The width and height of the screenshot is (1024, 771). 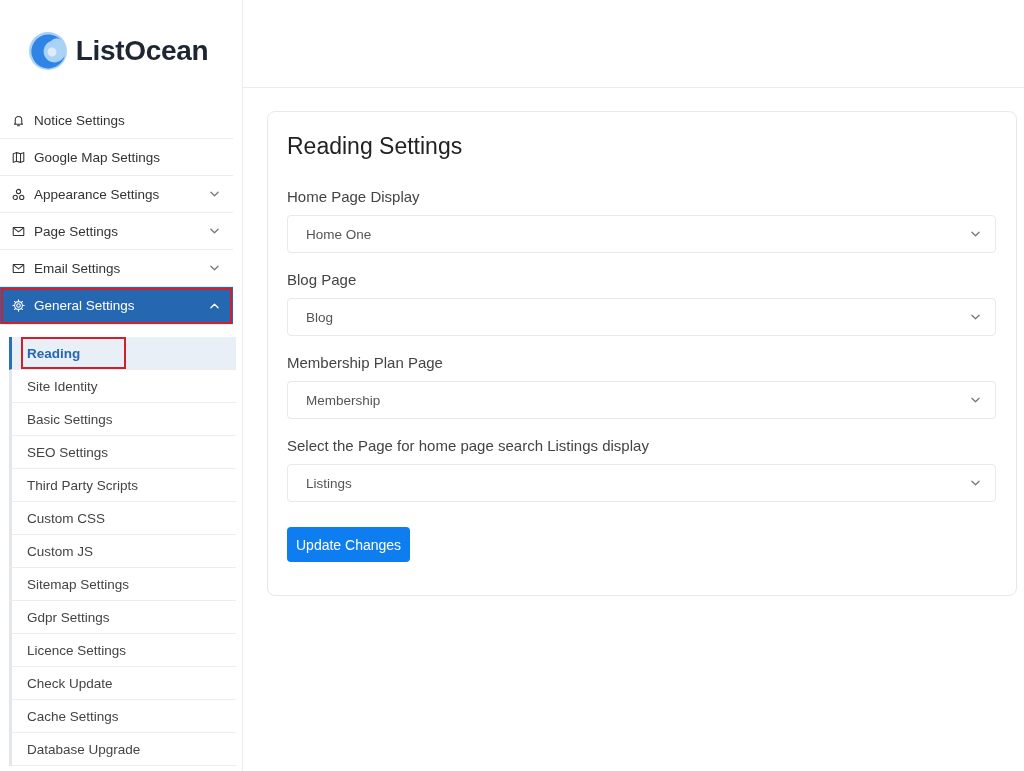 I want to click on select-field: Membership, so click(x=641, y=400).